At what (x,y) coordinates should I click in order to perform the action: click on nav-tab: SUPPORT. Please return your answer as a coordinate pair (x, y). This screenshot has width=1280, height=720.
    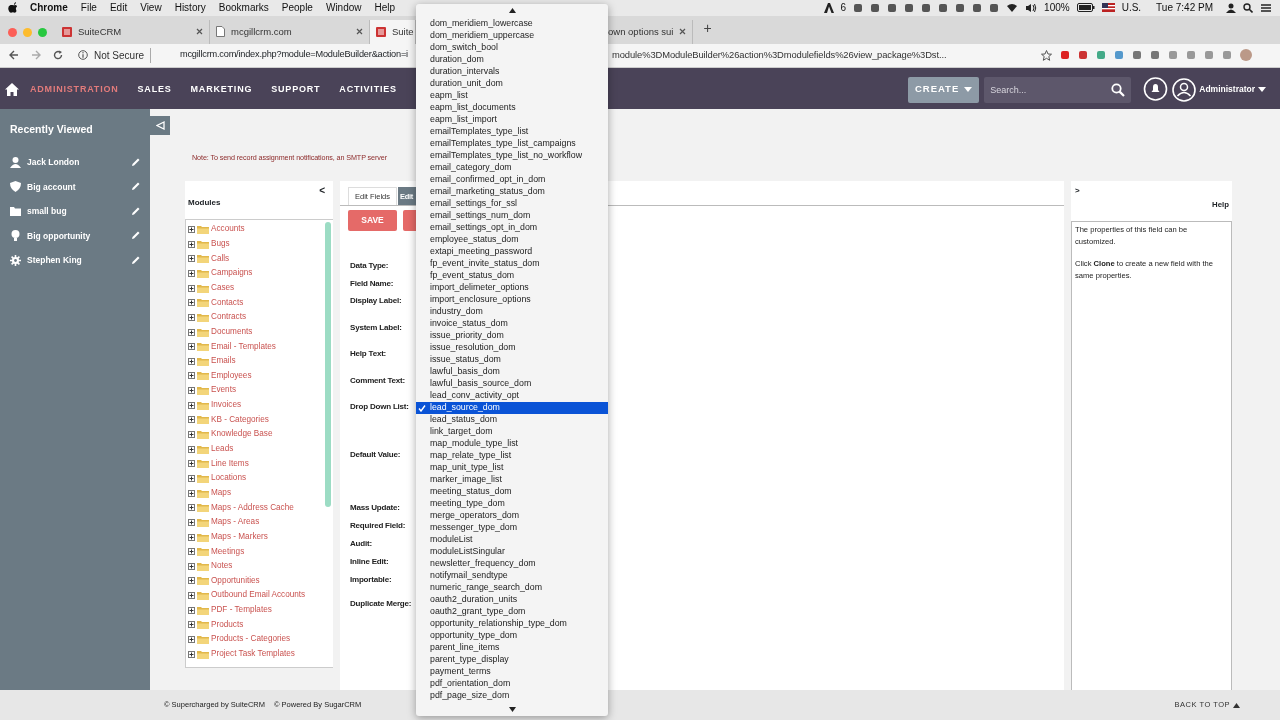
    Looking at the image, I should click on (296, 89).